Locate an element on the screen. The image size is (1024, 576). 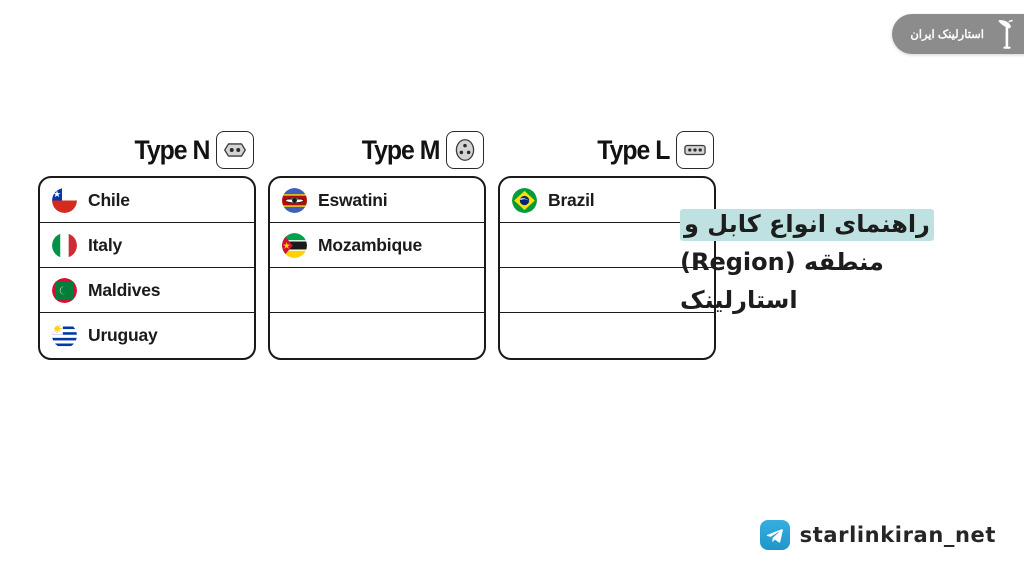
flag-brazil is located at coordinates (524, 200).